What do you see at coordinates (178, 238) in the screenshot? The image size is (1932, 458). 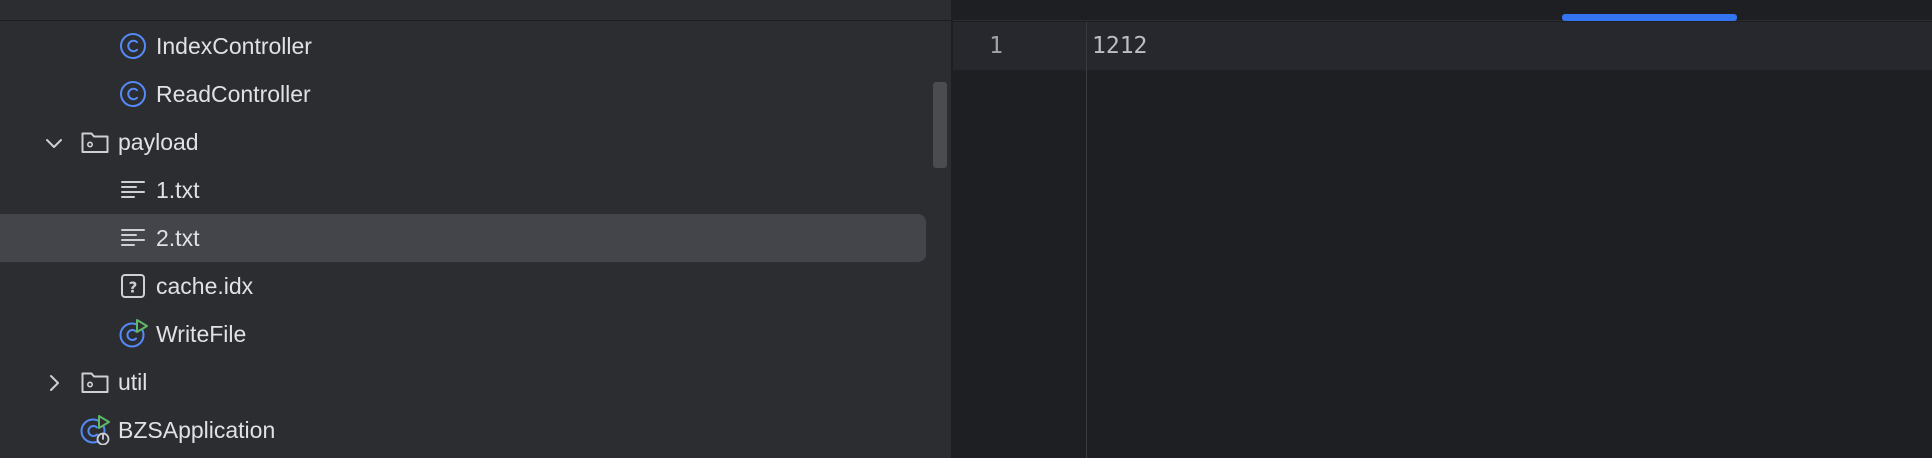 I see `tree-item-label: 2.txt` at bounding box center [178, 238].